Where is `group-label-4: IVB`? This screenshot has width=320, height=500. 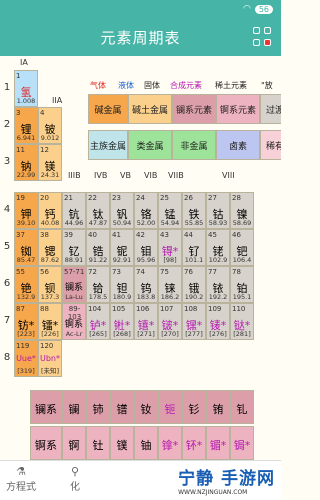
group-label-4: IVB is located at coordinates (101, 175).